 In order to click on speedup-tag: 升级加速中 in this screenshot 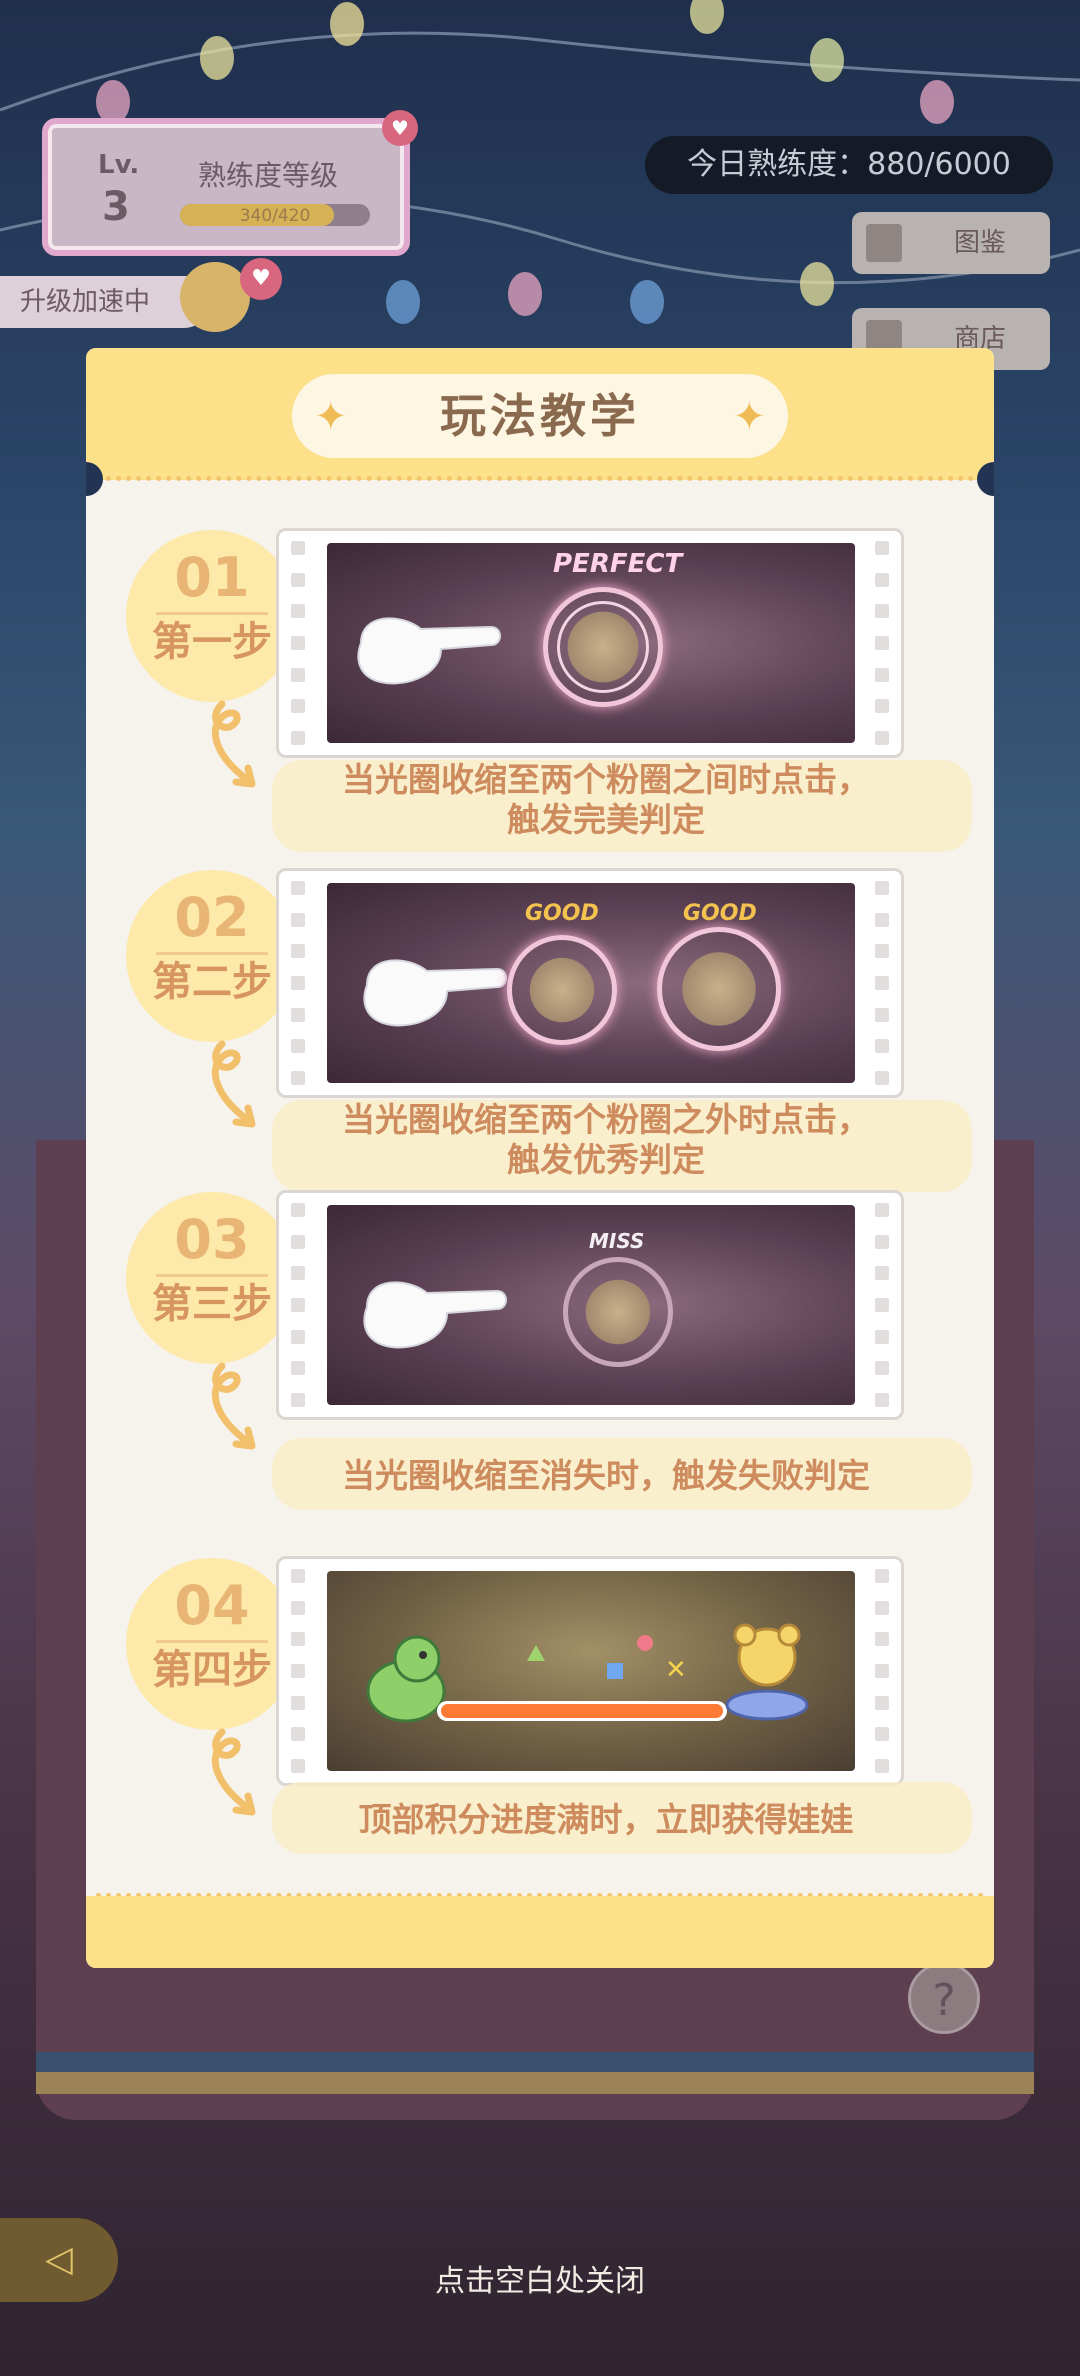, I will do `click(105, 302)`.